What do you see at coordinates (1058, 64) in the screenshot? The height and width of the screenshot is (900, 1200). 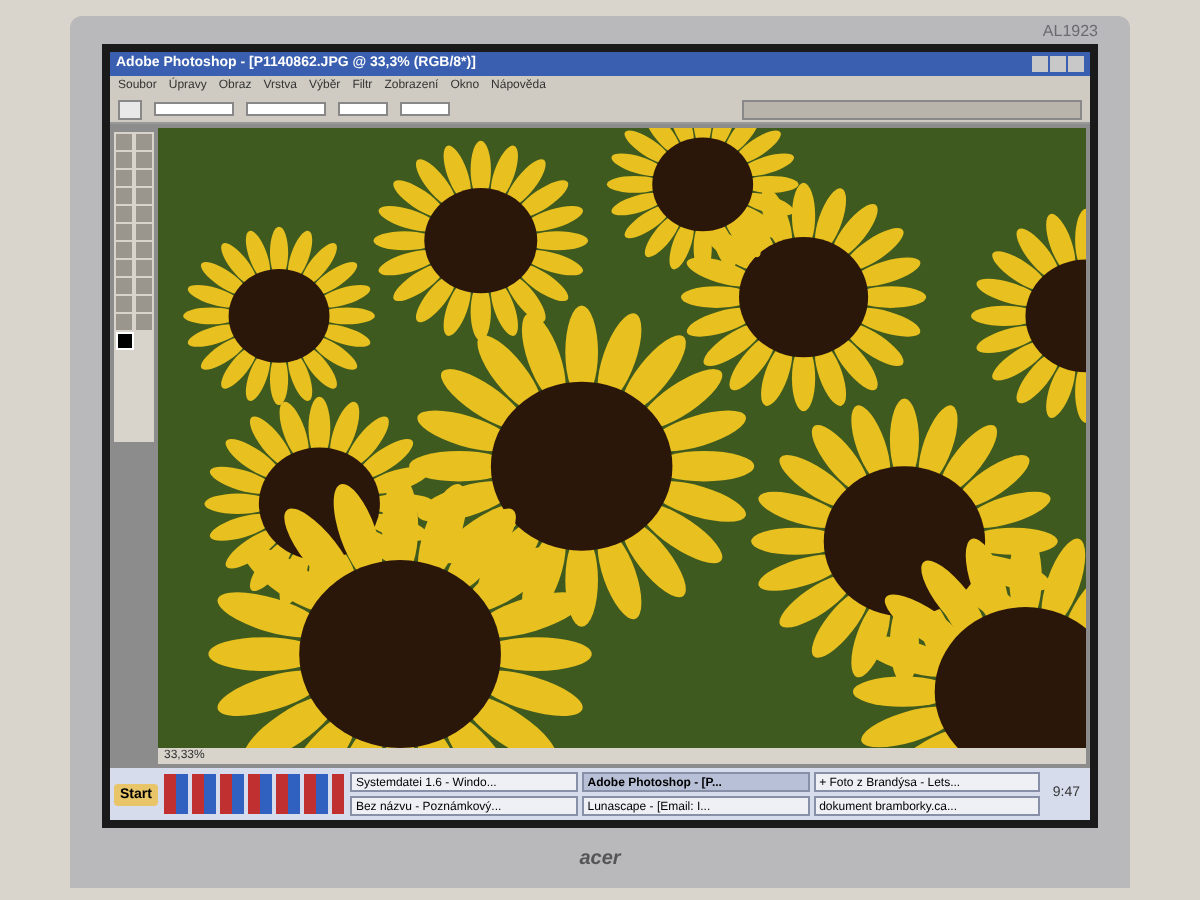 I see `maximize-button` at bounding box center [1058, 64].